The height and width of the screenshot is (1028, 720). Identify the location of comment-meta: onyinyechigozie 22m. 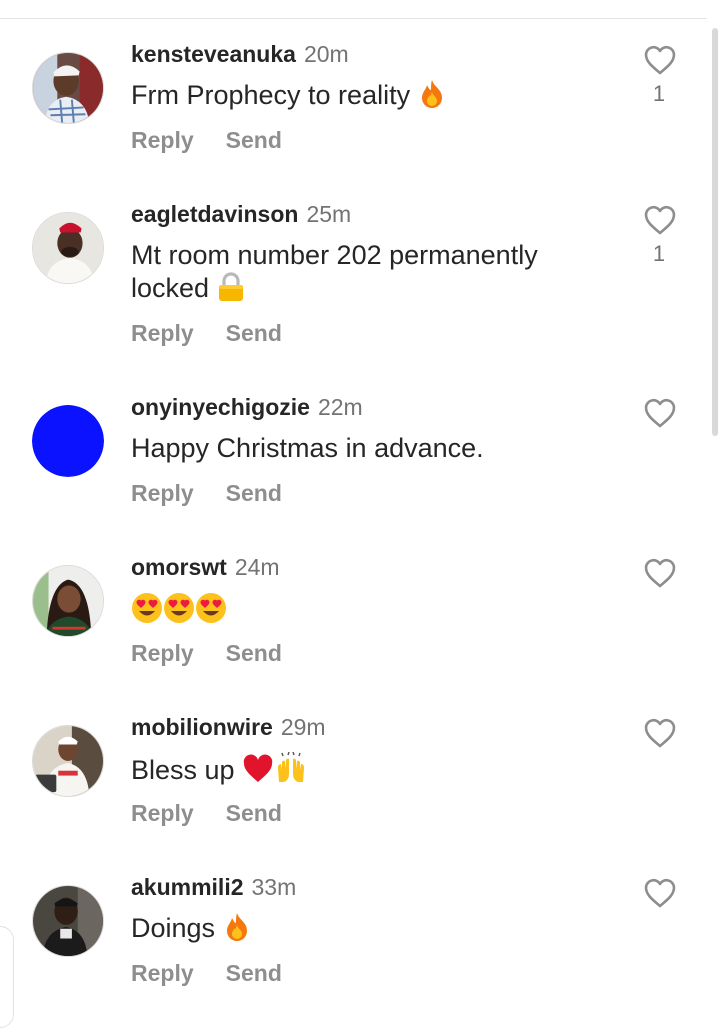
(247, 407).